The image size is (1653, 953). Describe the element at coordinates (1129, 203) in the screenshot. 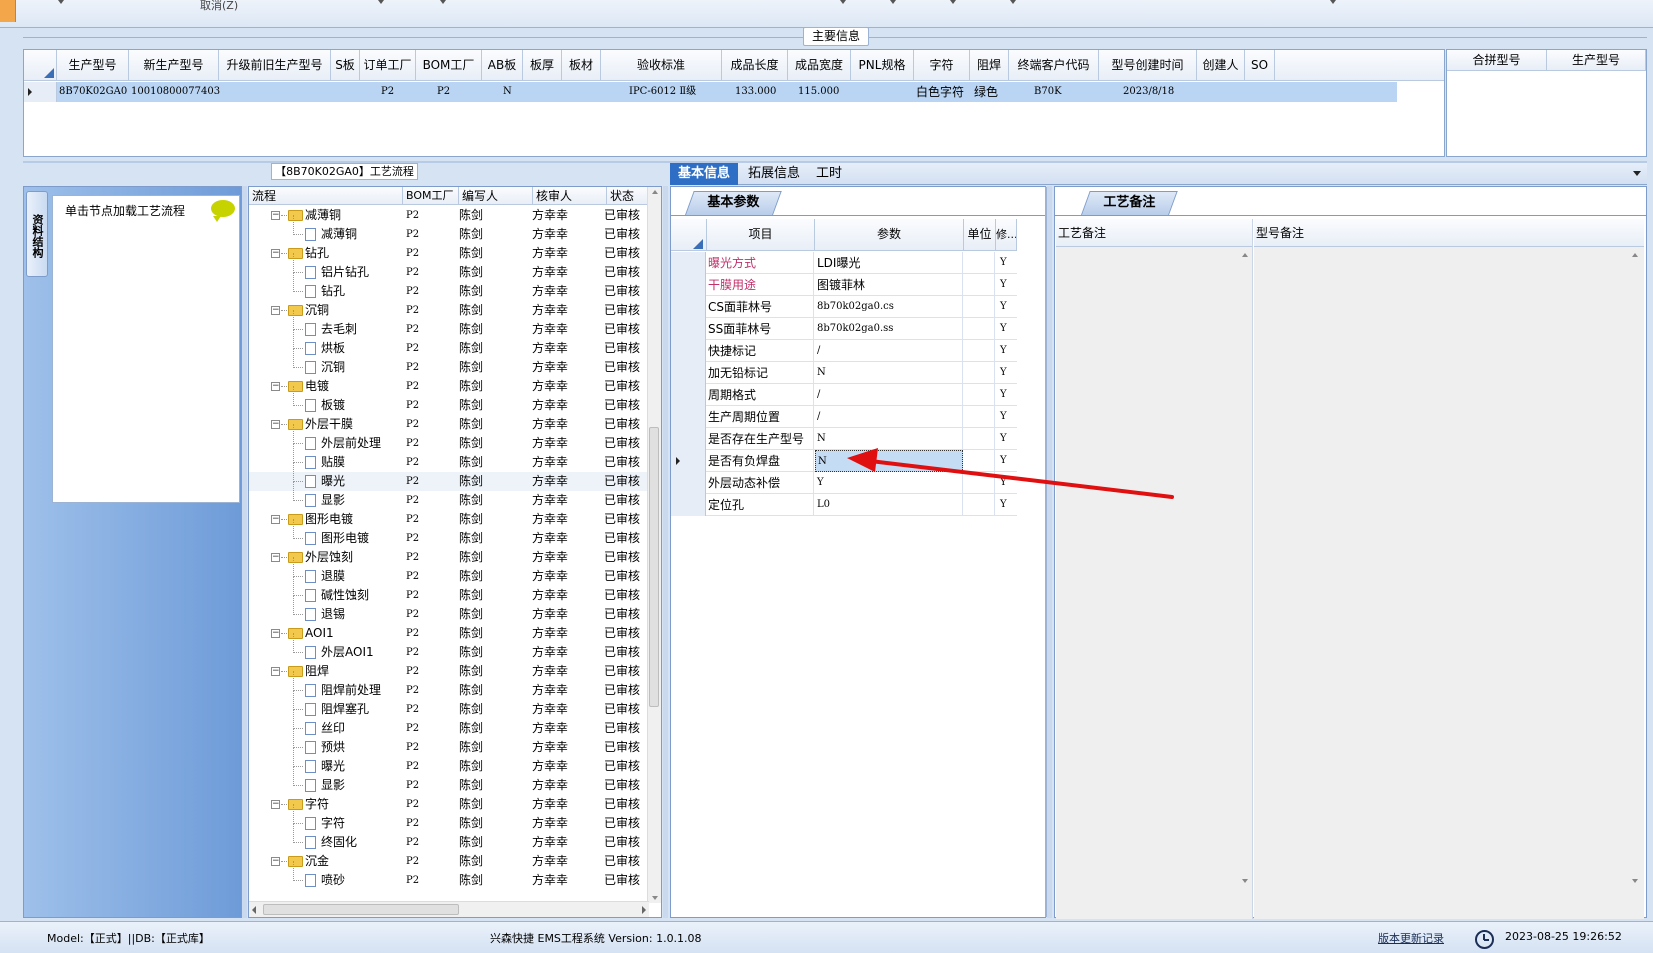

I see `process-notes-group-tab: 工艺备注` at that location.